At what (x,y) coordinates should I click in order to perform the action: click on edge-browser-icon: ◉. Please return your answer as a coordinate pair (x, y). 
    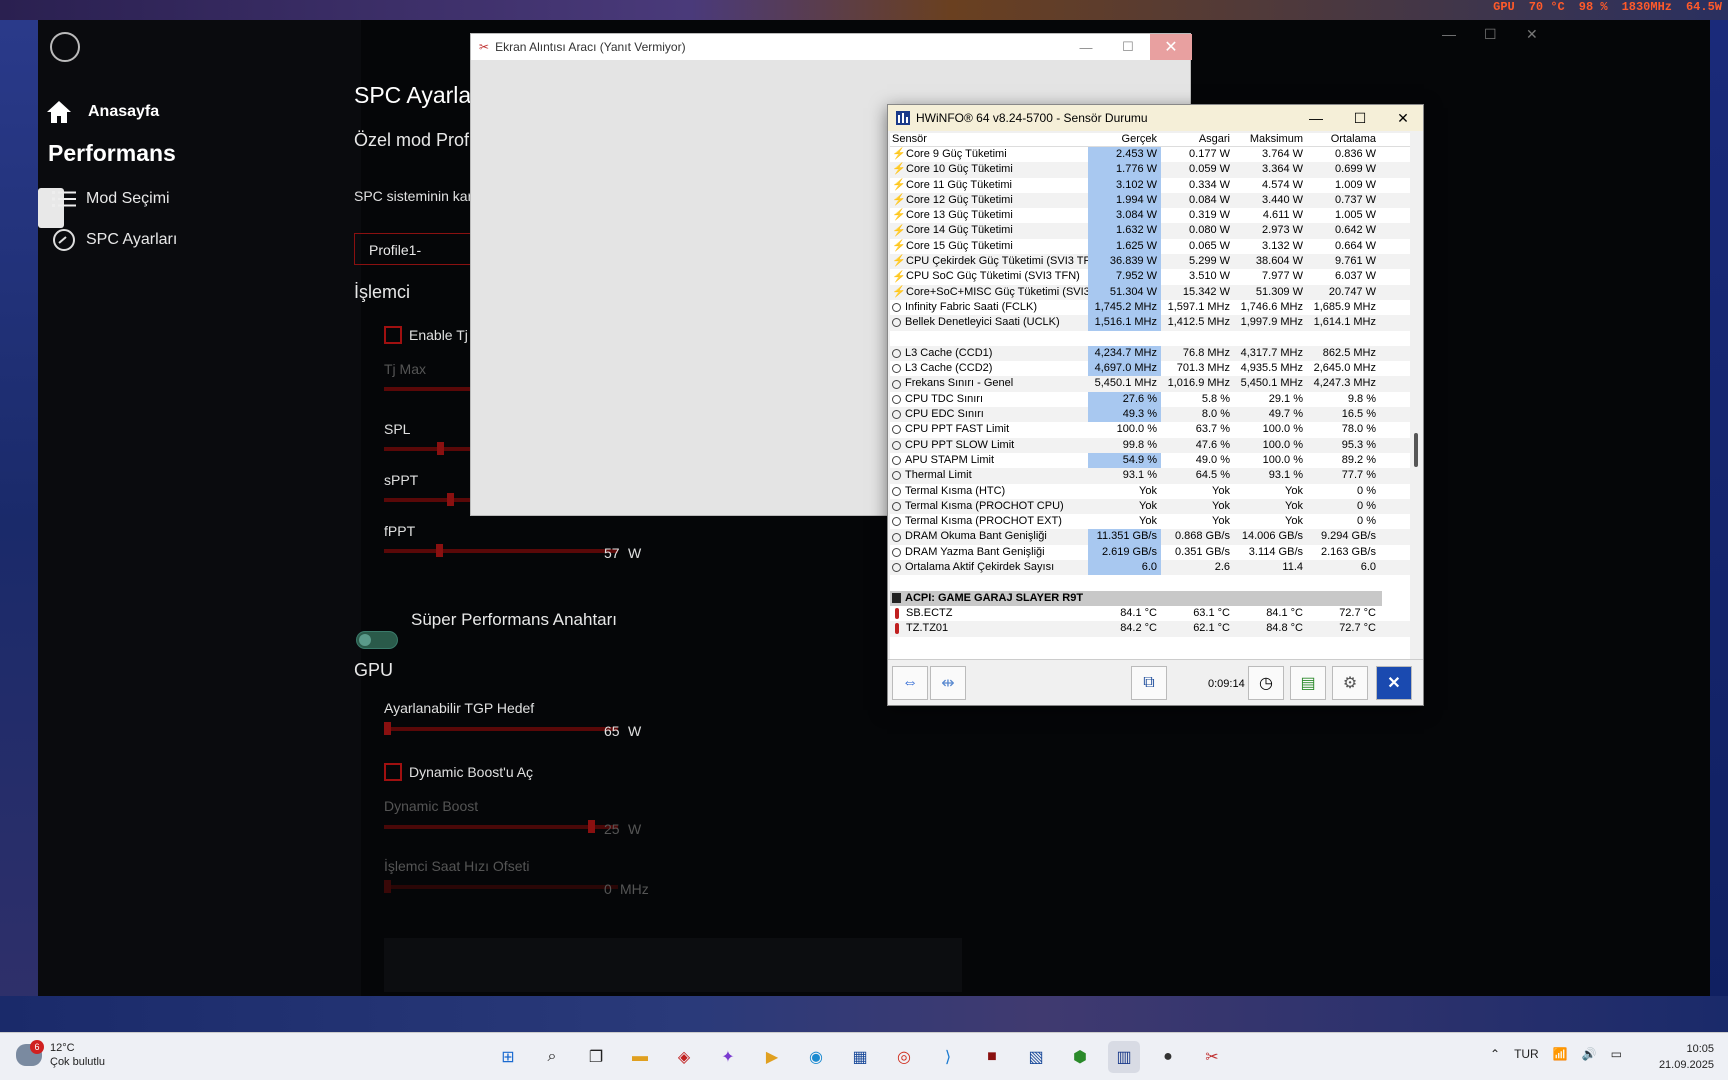
    Looking at the image, I should click on (816, 1057).